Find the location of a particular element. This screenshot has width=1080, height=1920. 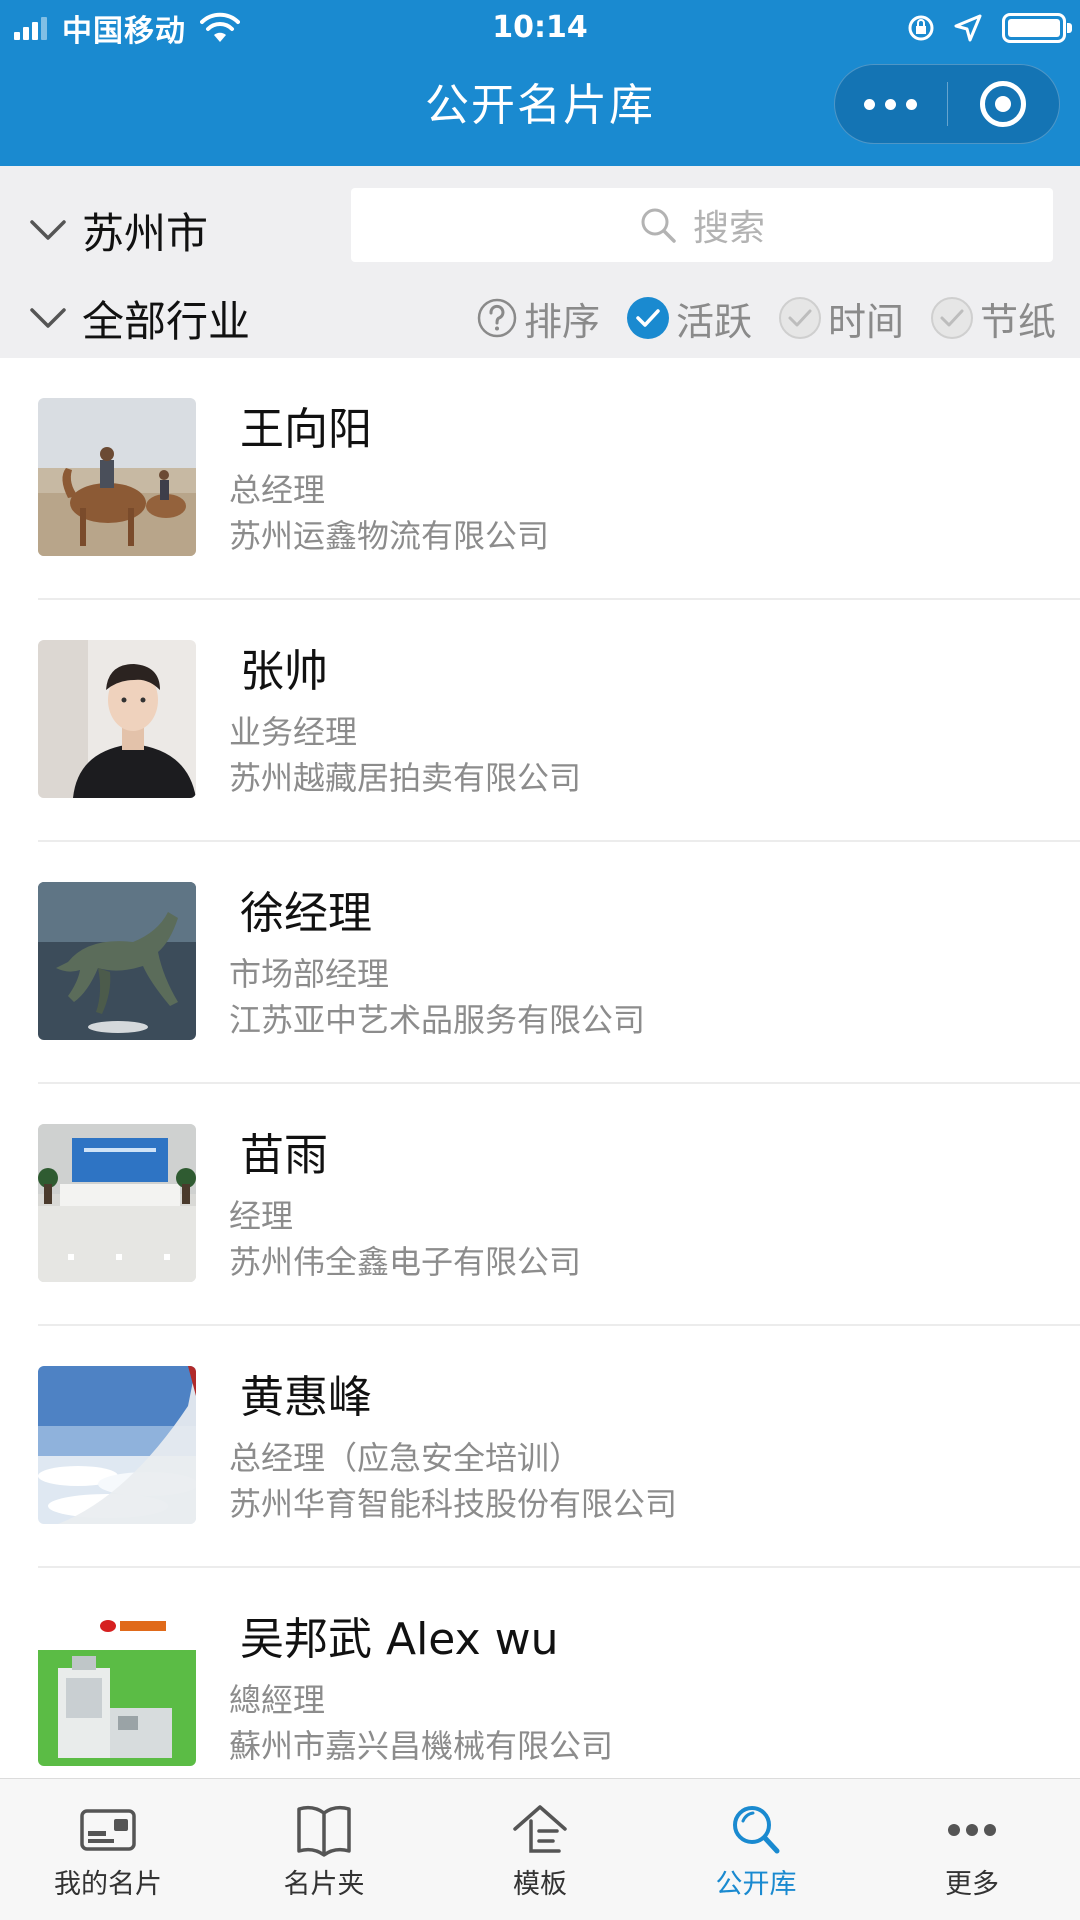

search-input: 搜索 is located at coordinates (702, 225).